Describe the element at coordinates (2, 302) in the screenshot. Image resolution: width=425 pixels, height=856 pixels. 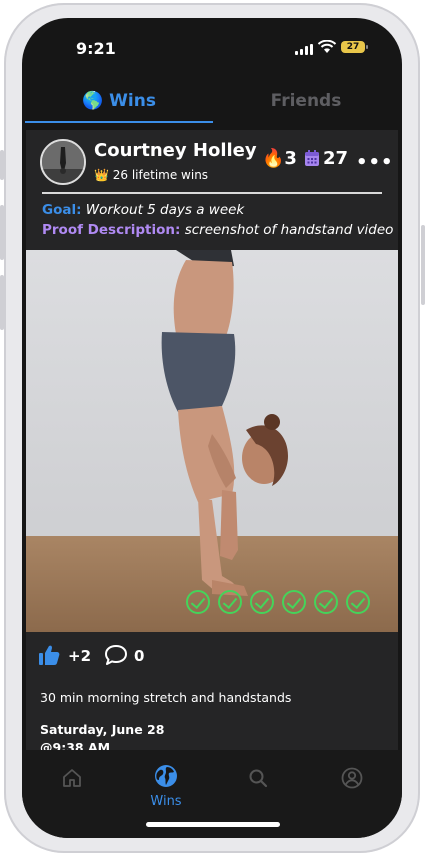
I see `side-button-volume-down` at that location.